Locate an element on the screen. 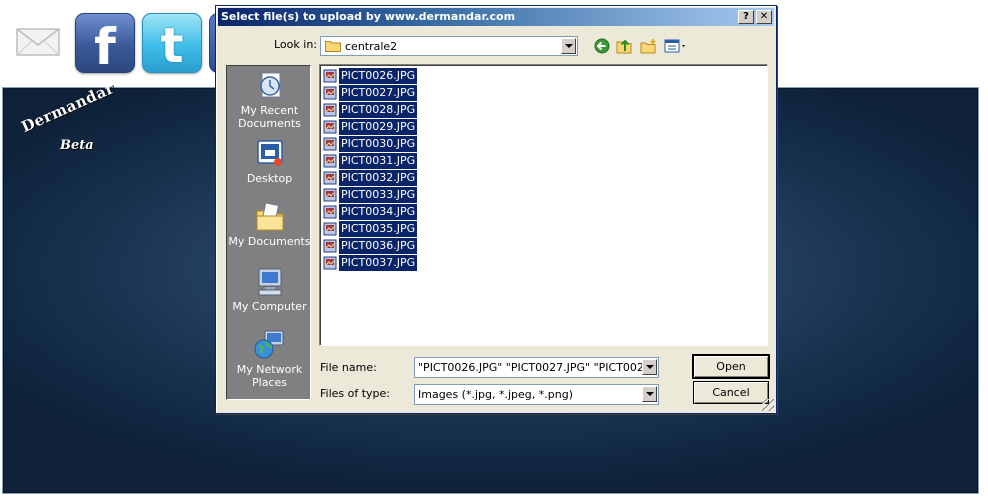 This screenshot has height=497, width=988. place-my-computer: My Computer is located at coordinates (269, 289).